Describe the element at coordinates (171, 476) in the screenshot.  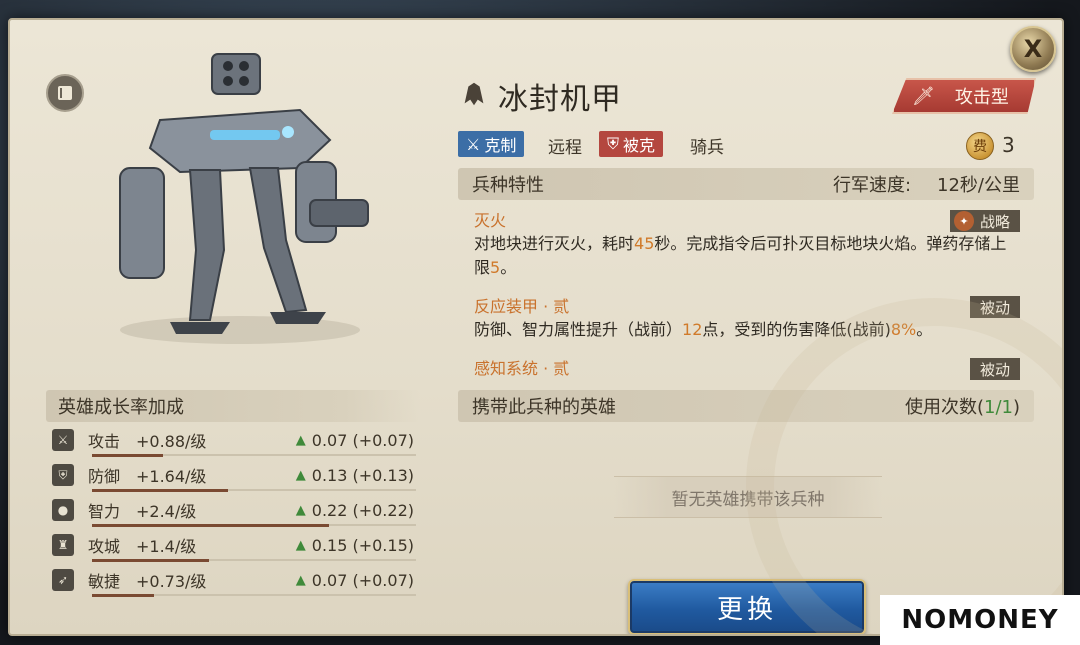
I see `stat-per-level: +1.64/级` at that location.